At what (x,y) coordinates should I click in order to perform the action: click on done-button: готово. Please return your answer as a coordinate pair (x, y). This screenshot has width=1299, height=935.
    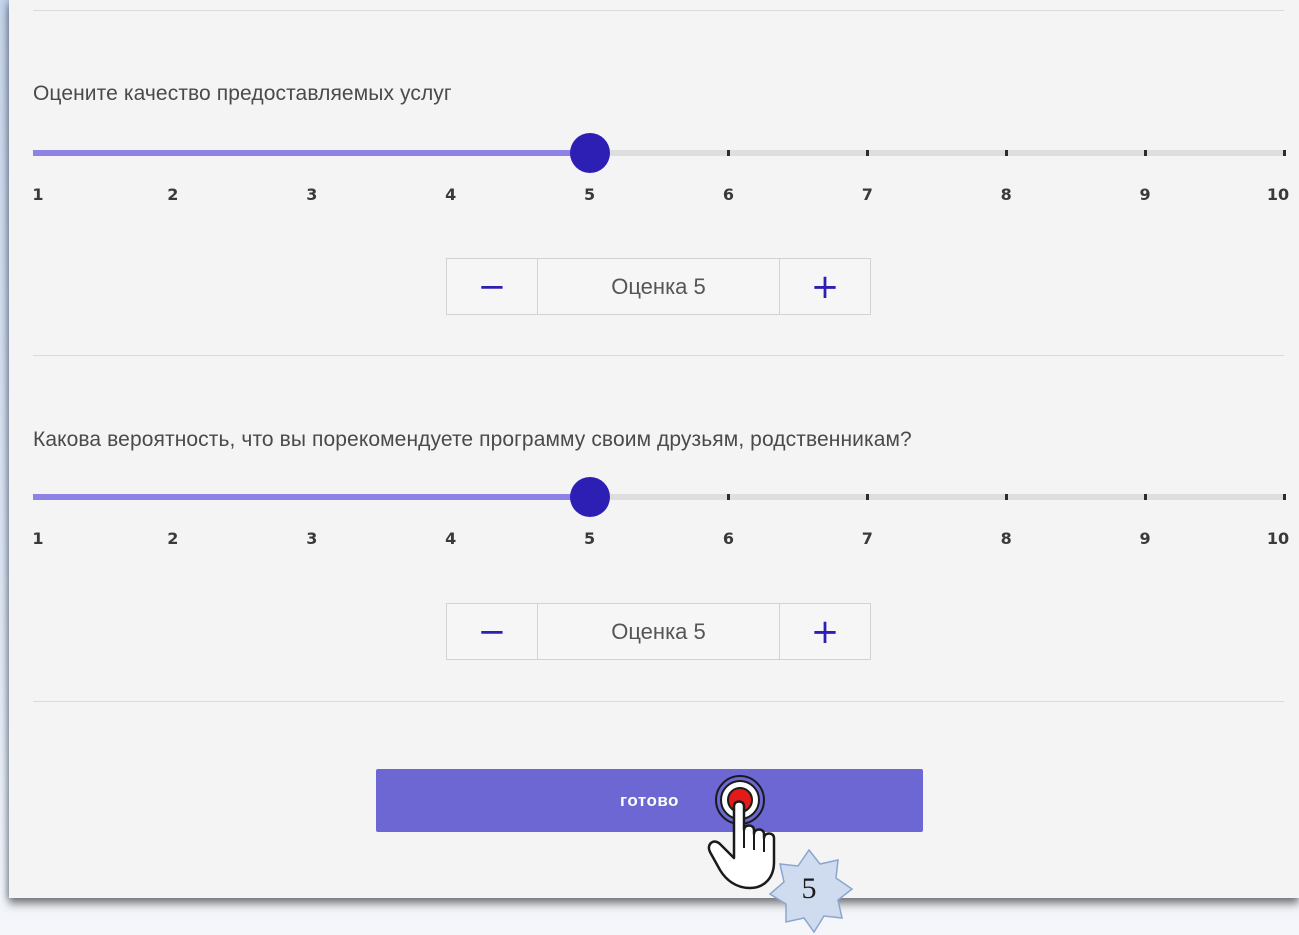
    Looking at the image, I should click on (649, 800).